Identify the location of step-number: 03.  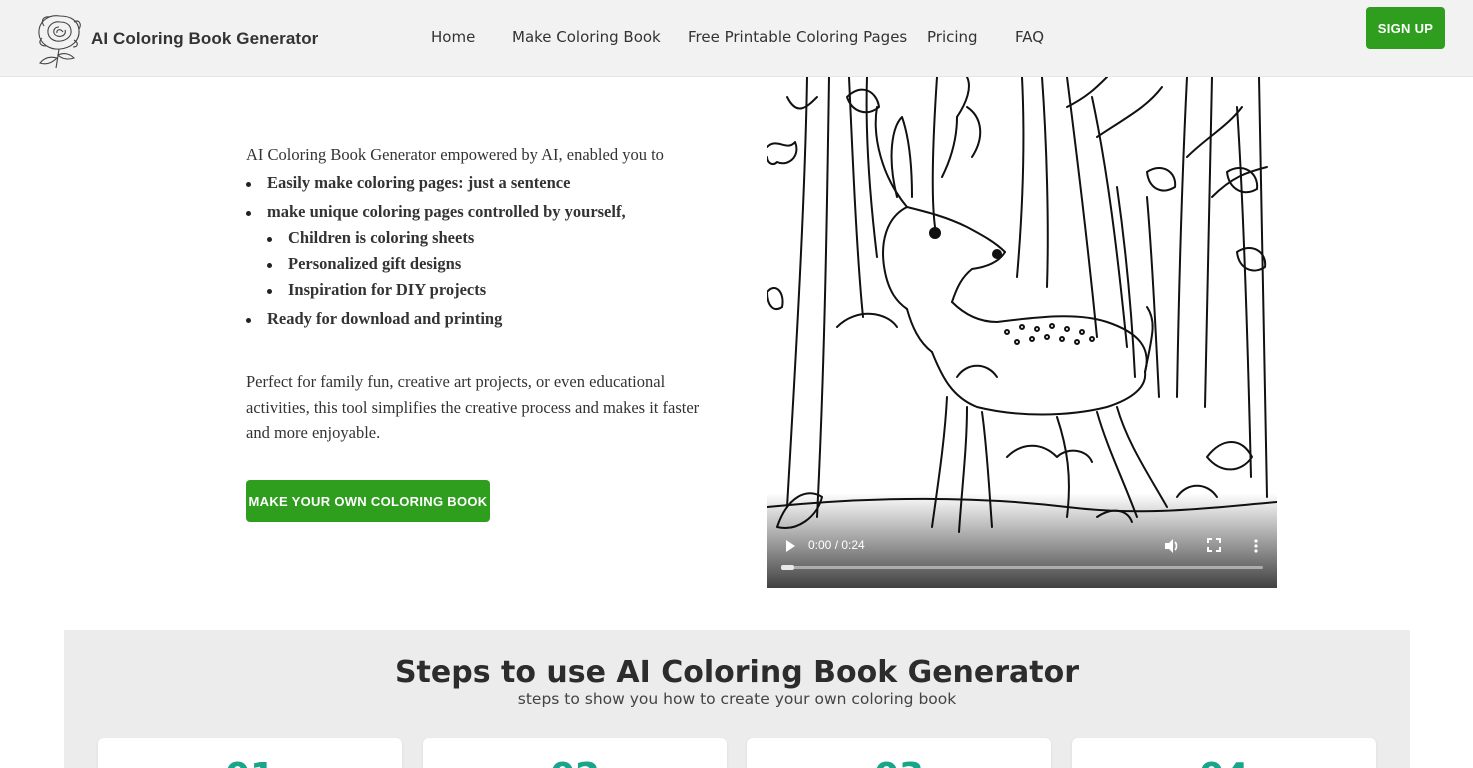
(899, 762).